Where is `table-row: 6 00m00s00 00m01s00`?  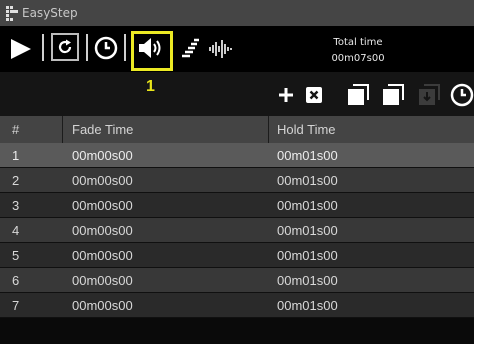 table-row: 6 00m00s00 00m01s00 is located at coordinates (237, 280).